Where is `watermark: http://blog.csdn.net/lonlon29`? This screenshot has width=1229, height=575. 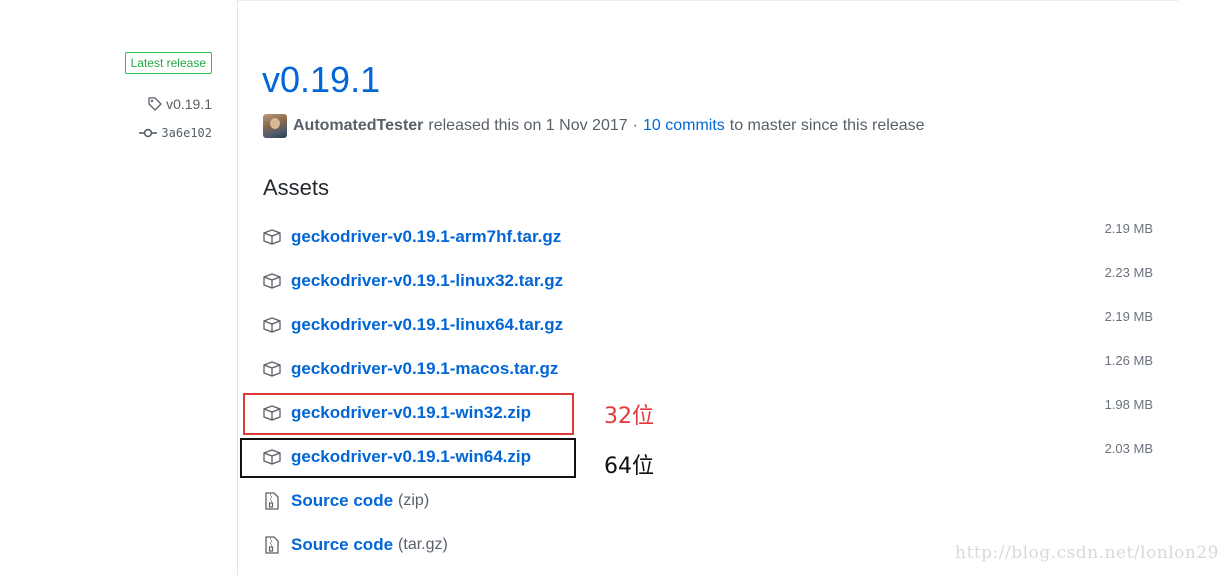 watermark: http://blog.csdn.net/lonlon29 is located at coordinates (1087, 553).